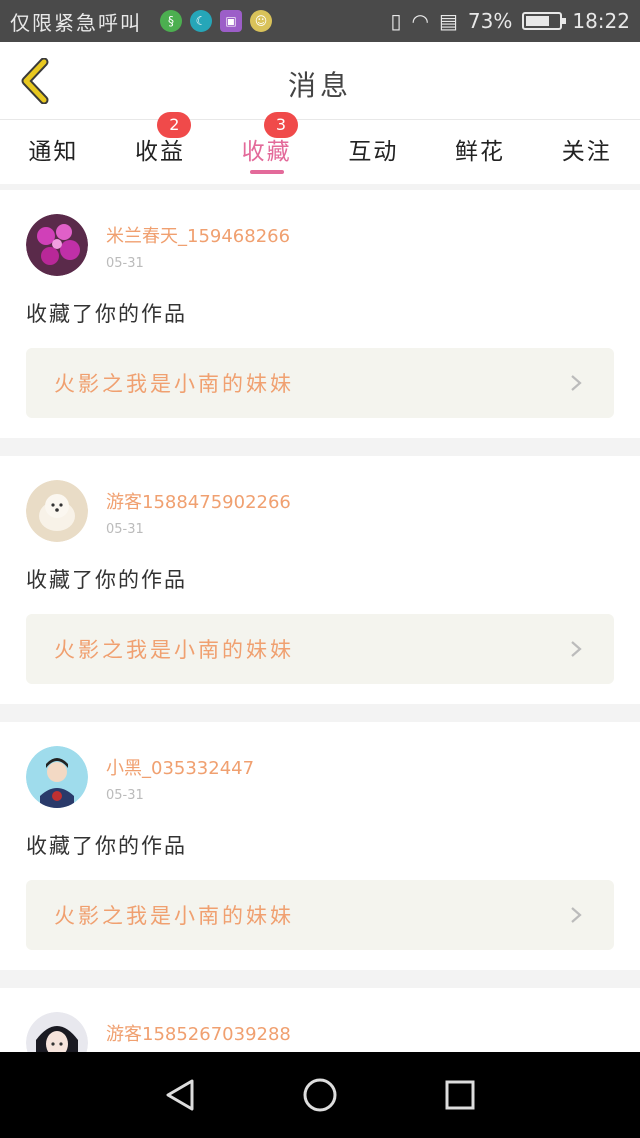 This screenshot has height=1138, width=640. I want to click on tab-label: 鲜花, so click(480, 152).